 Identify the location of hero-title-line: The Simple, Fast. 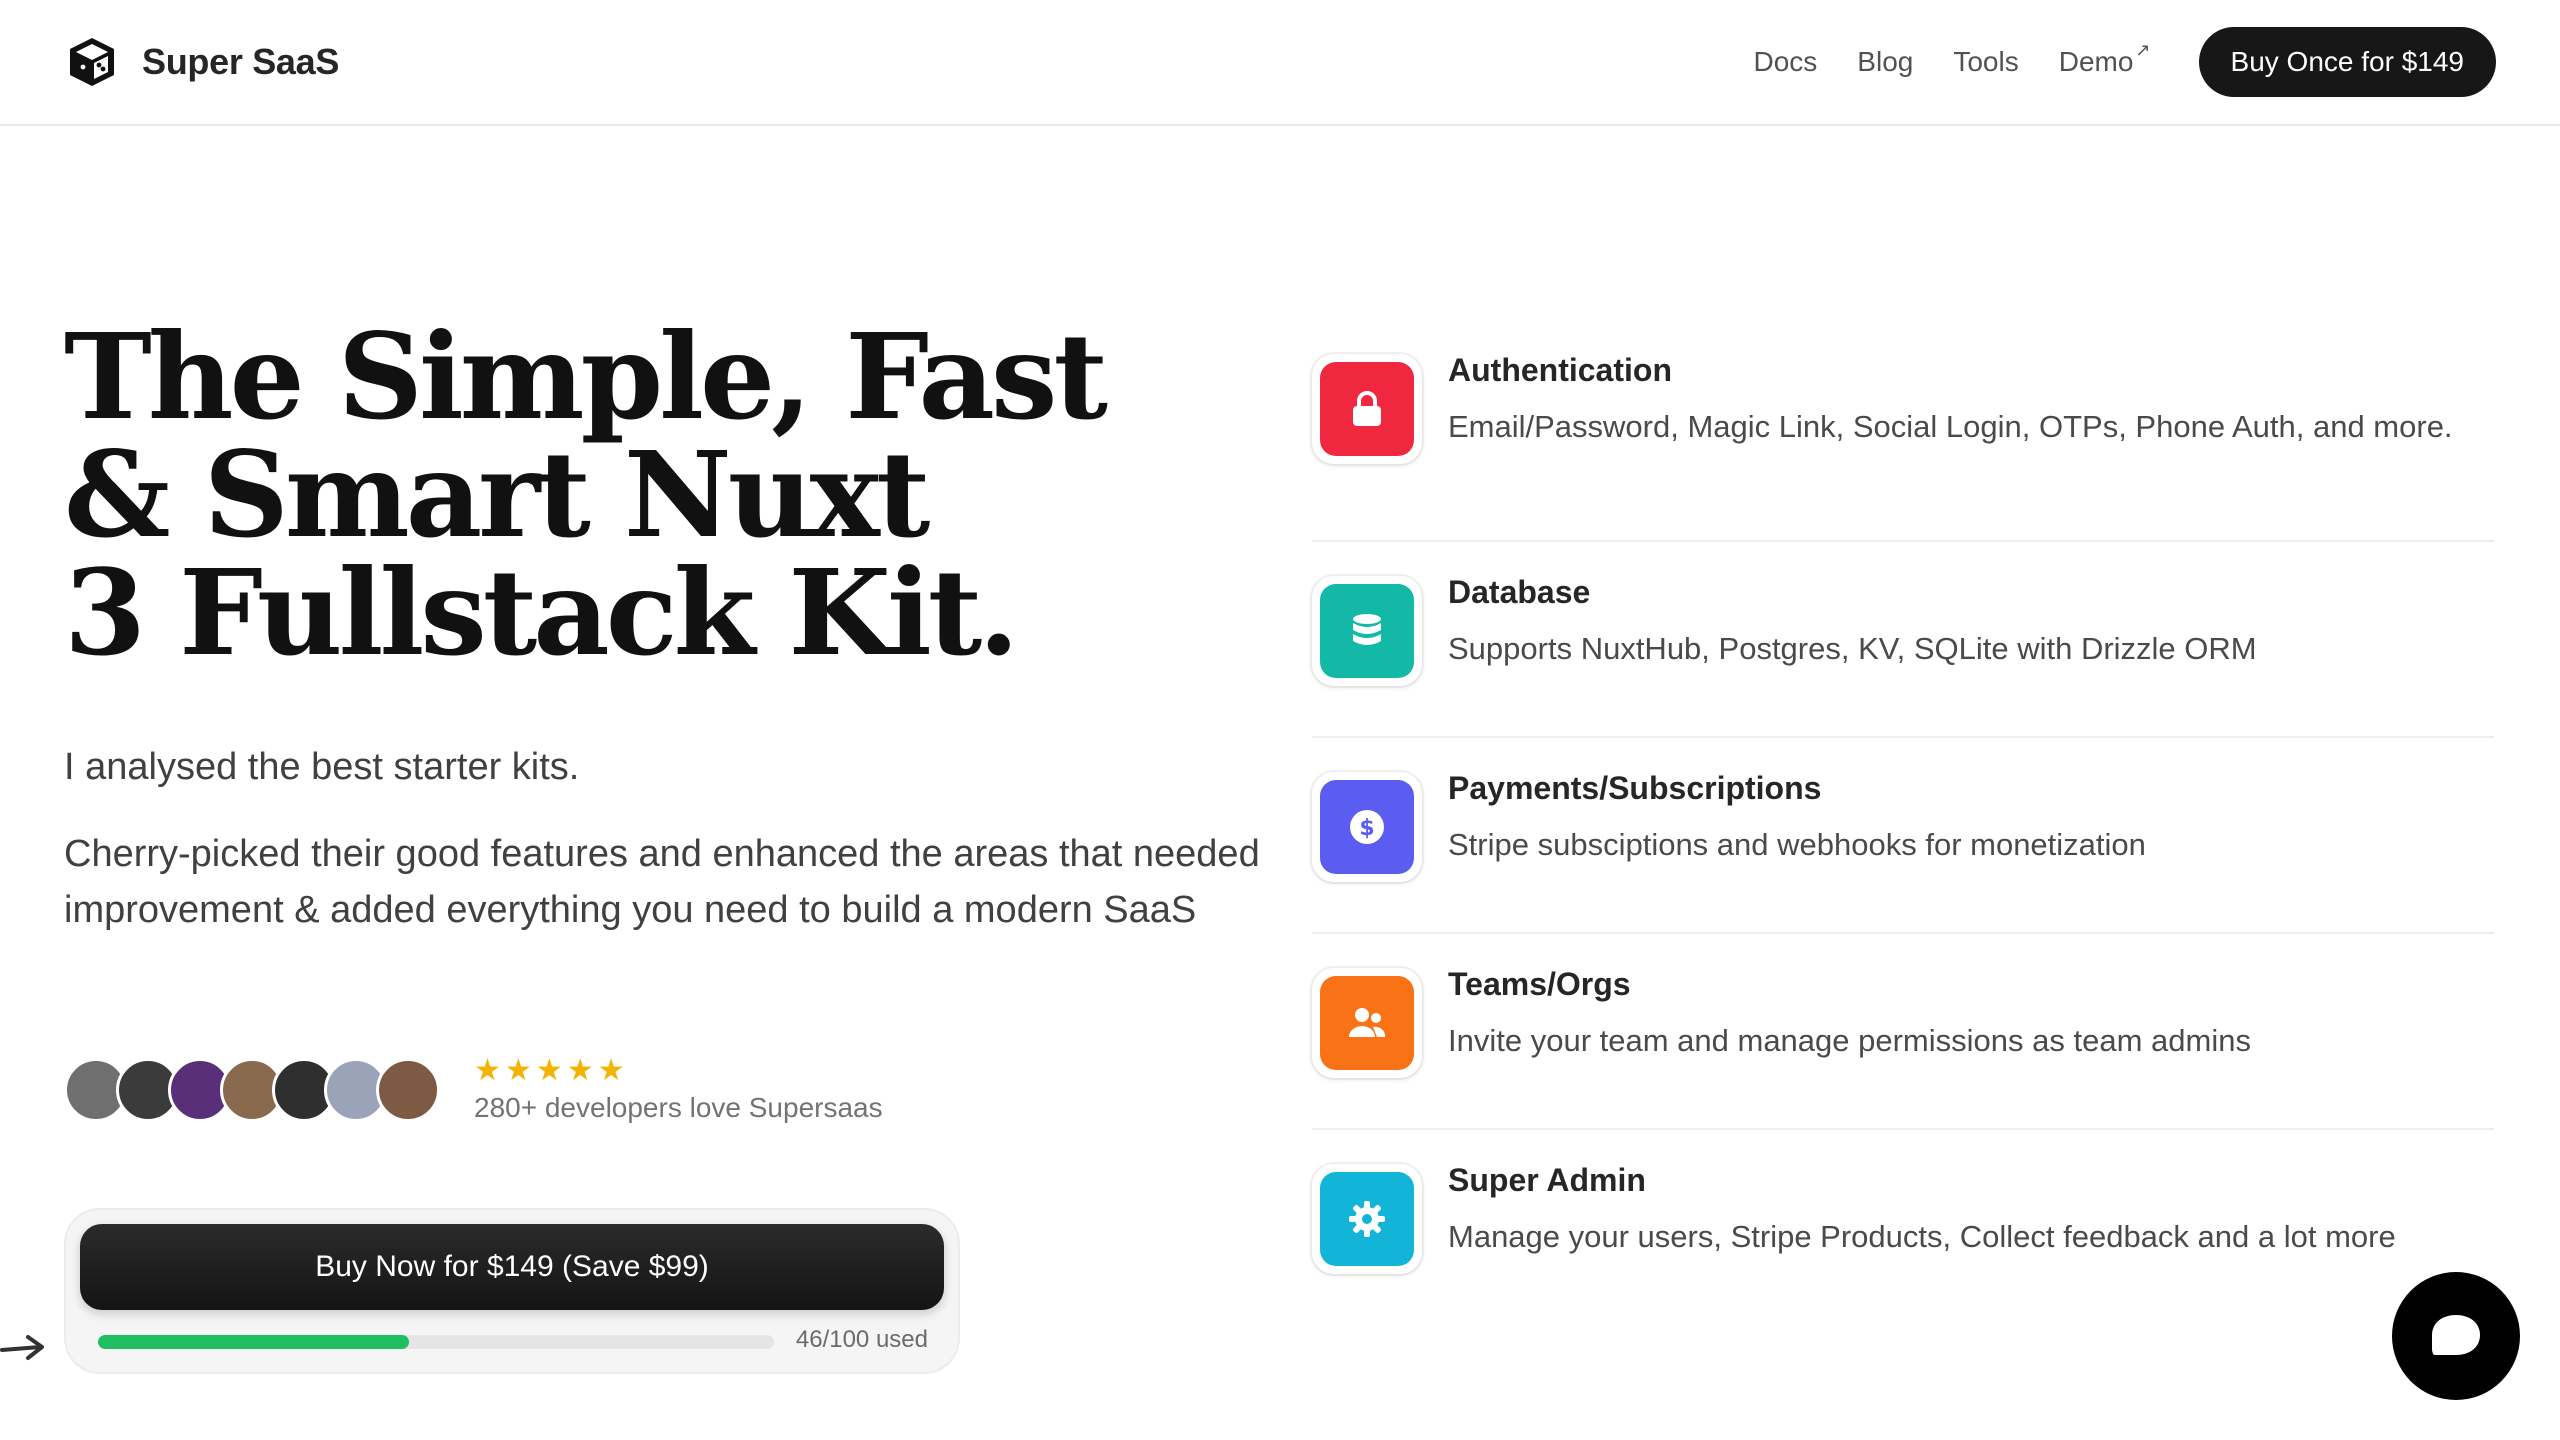
(586, 376).